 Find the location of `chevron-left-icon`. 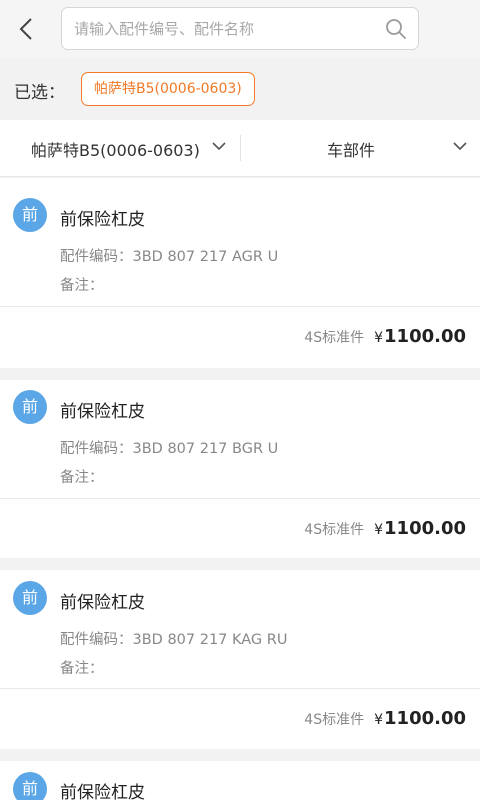

chevron-left-icon is located at coordinates (25, 29).